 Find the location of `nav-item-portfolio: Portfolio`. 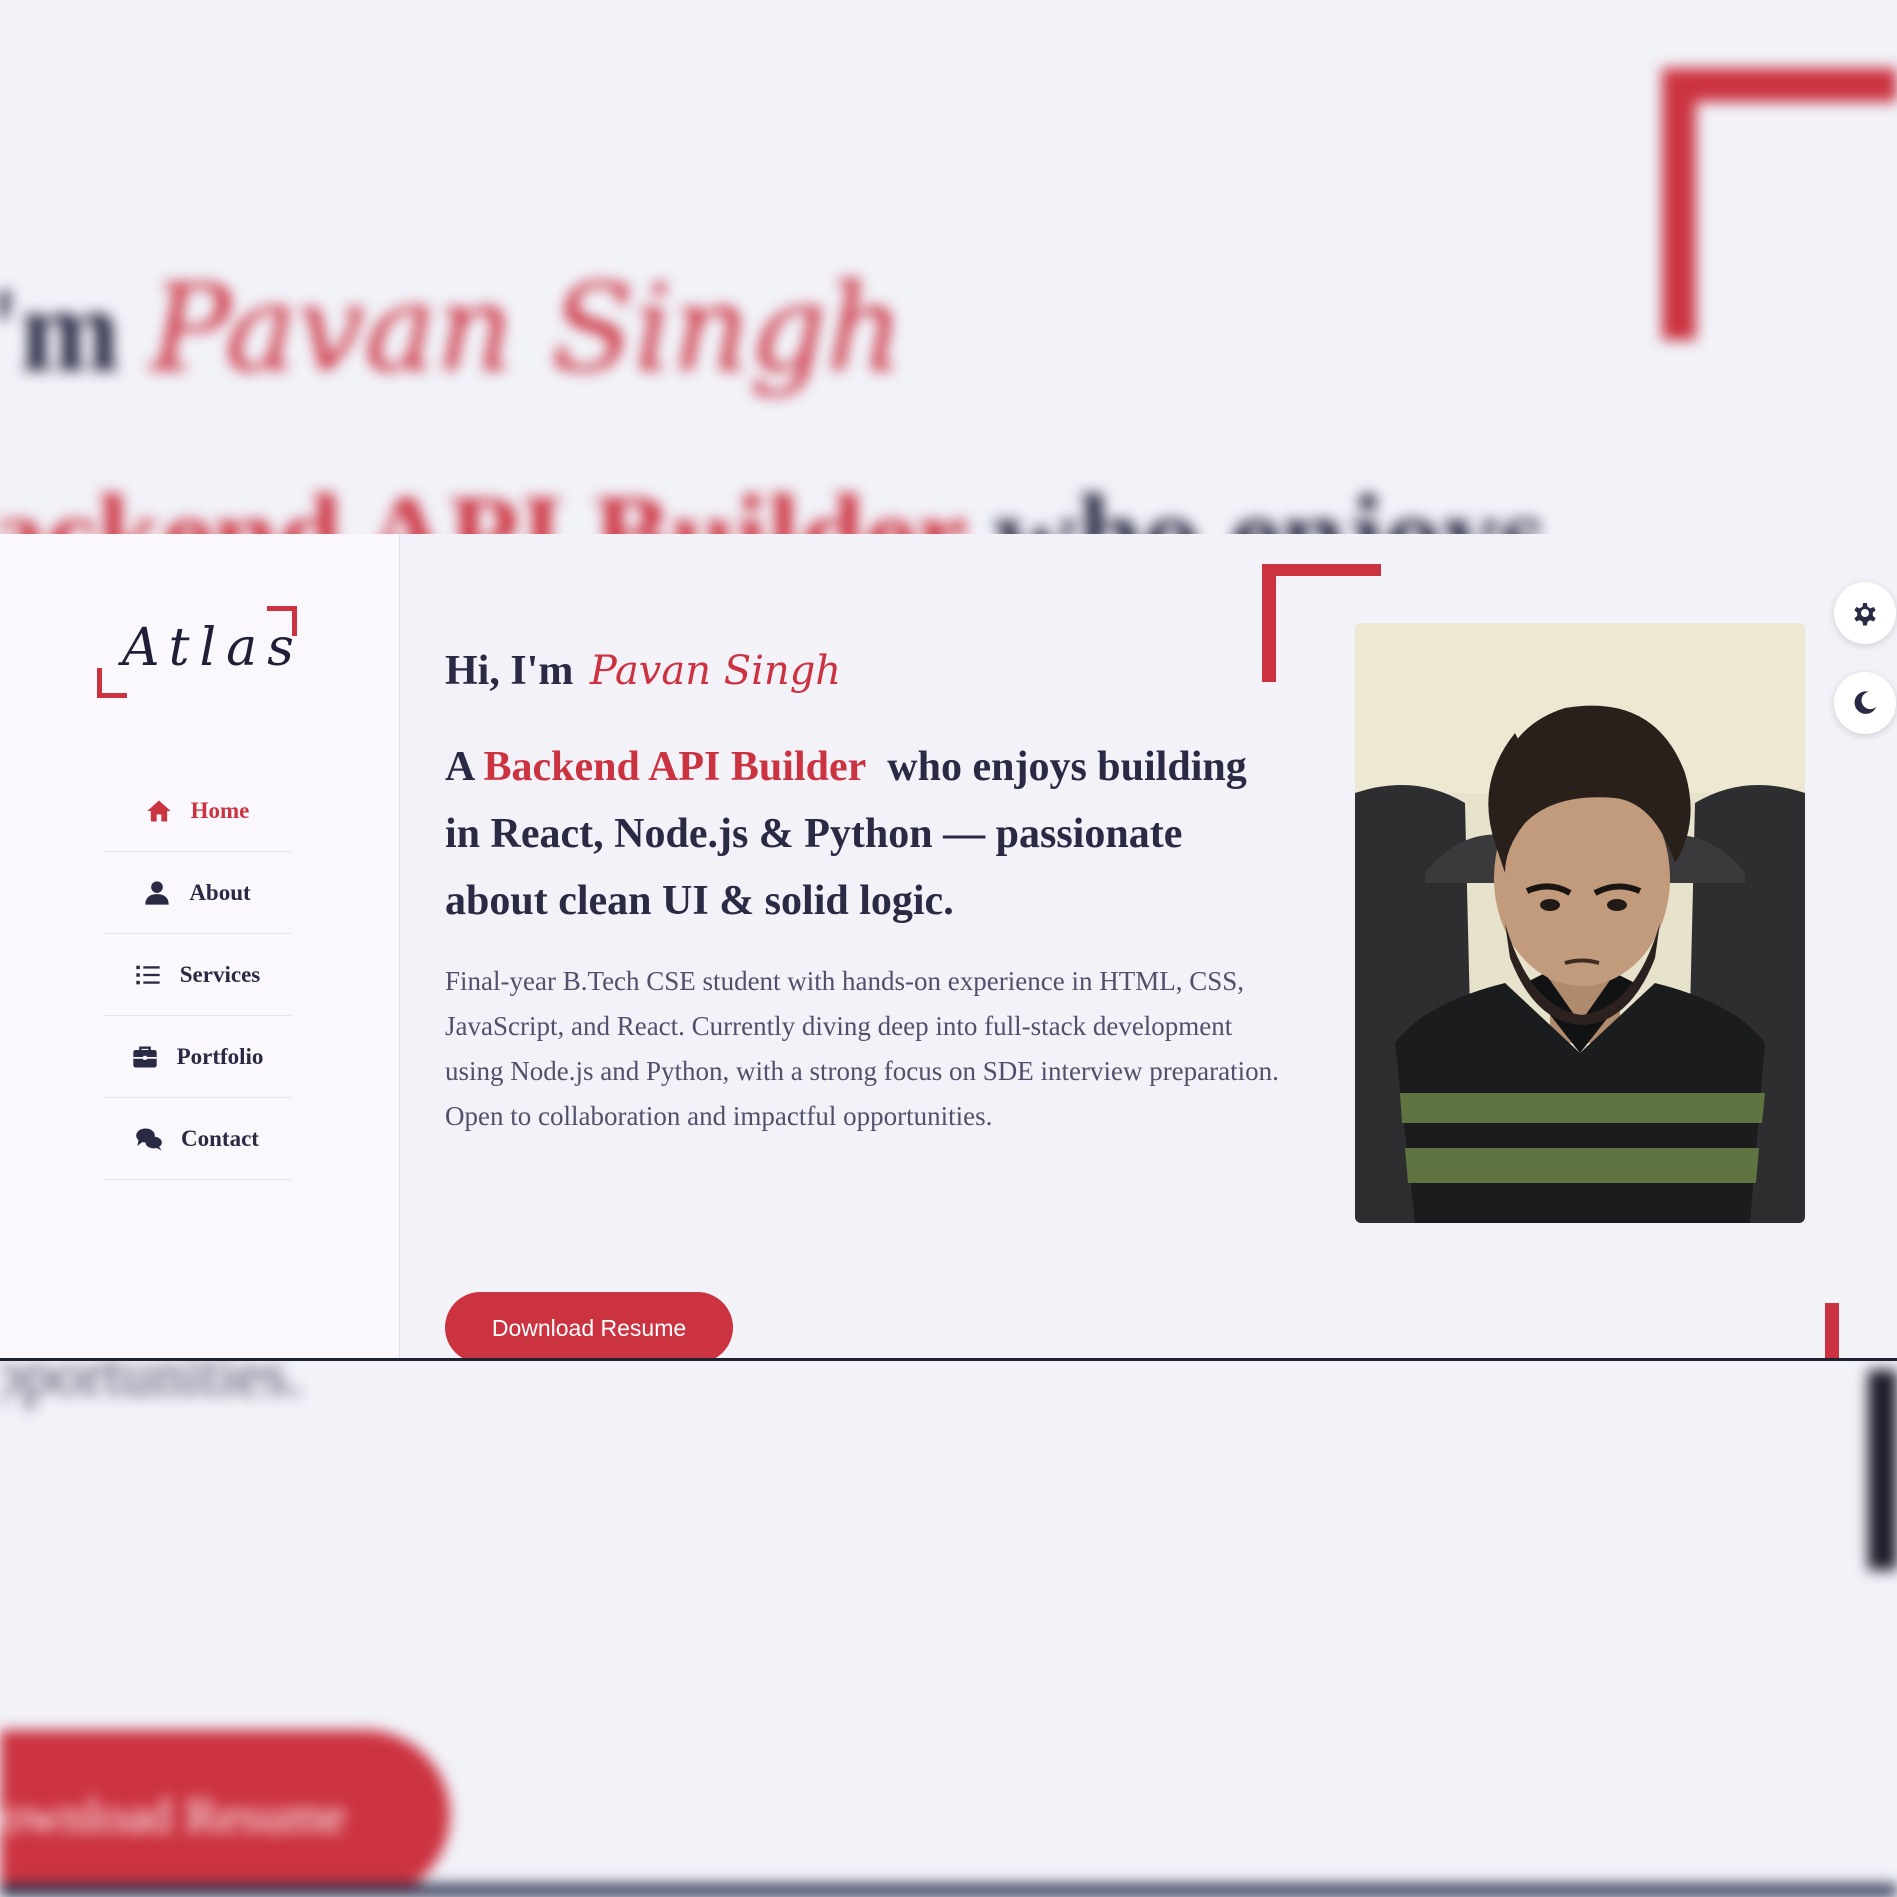

nav-item-portfolio: Portfolio is located at coordinates (197, 1057).